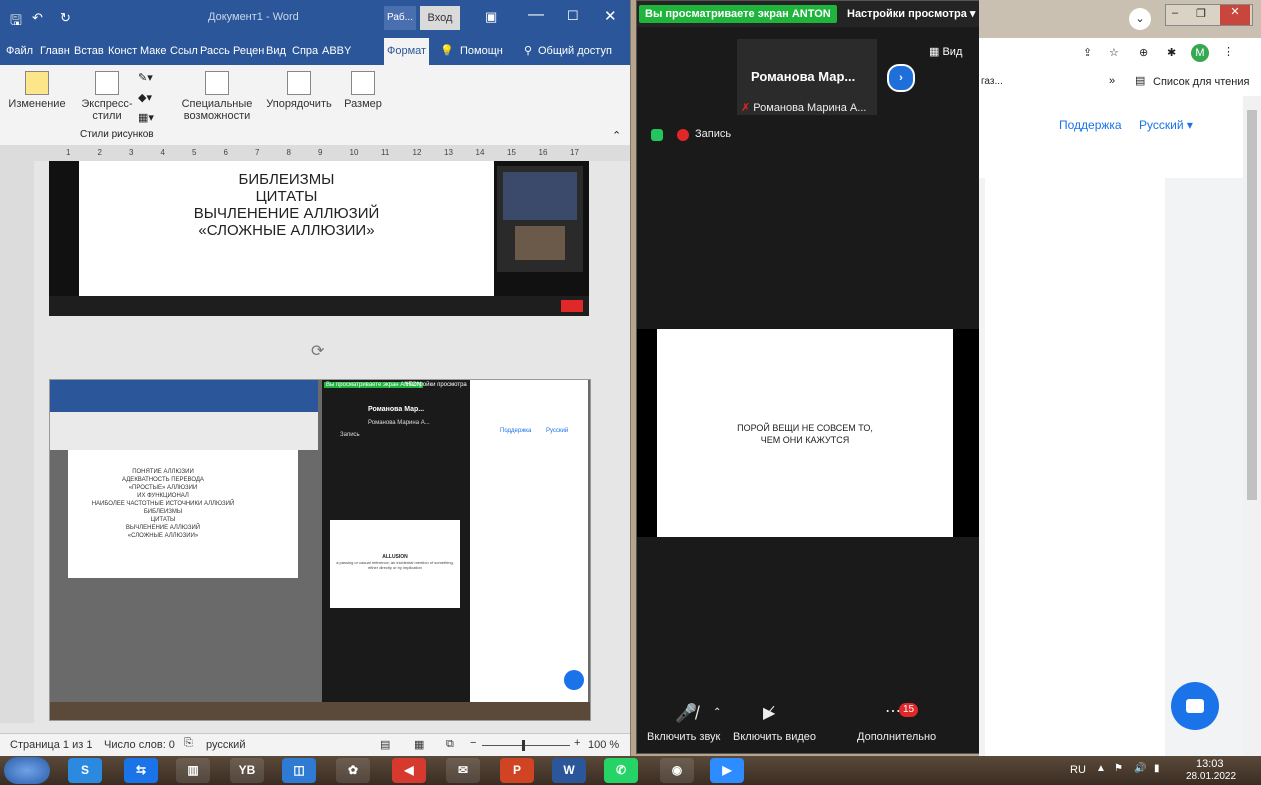 This screenshot has width=1261, height=785. Describe the element at coordinates (727, 770) in the screenshot. I see `zoom-app-icon: ▶` at that location.